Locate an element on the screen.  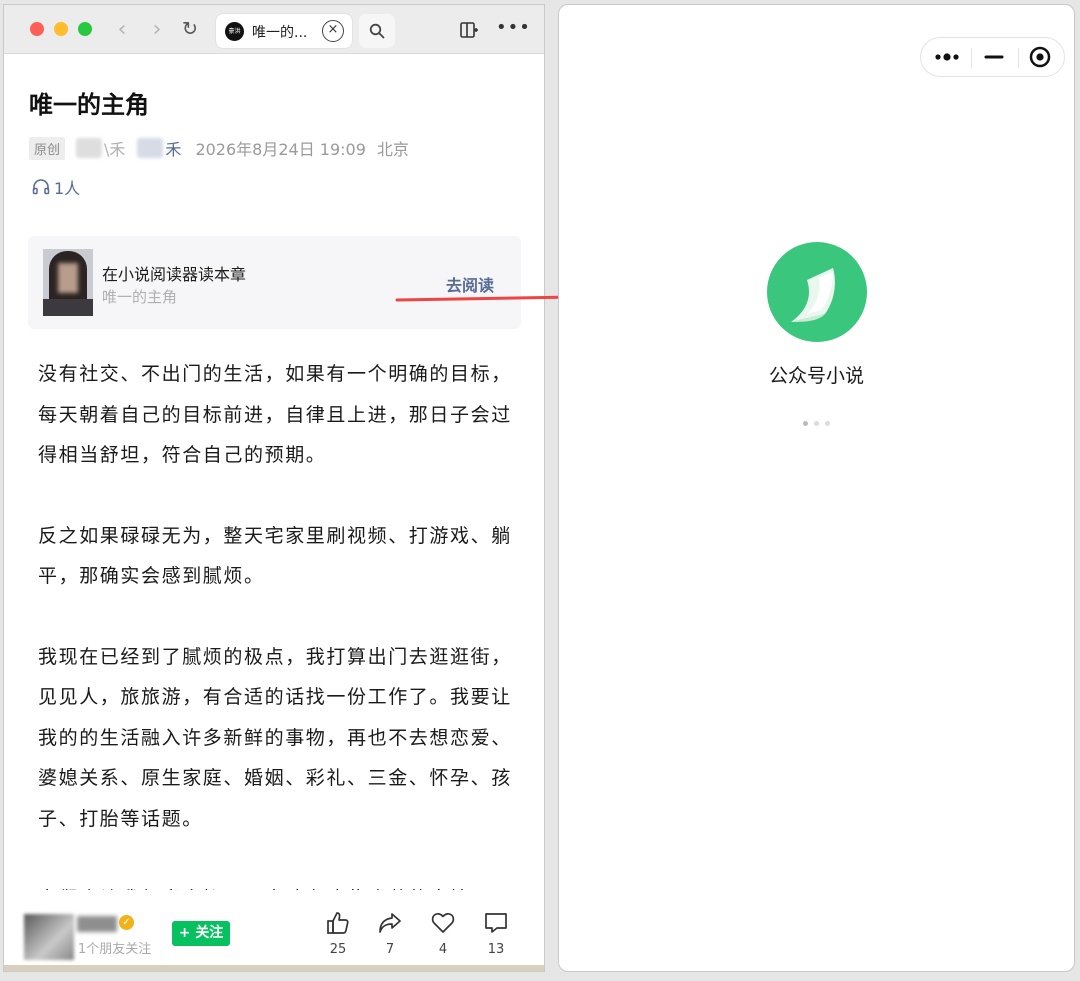
article-title: 唯一的主角 is located at coordinates (89, 105).